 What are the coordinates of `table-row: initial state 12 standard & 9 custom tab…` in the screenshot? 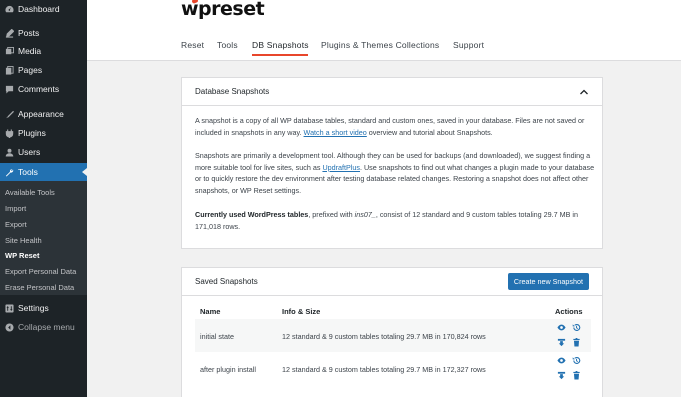 It's located at (393, 335).